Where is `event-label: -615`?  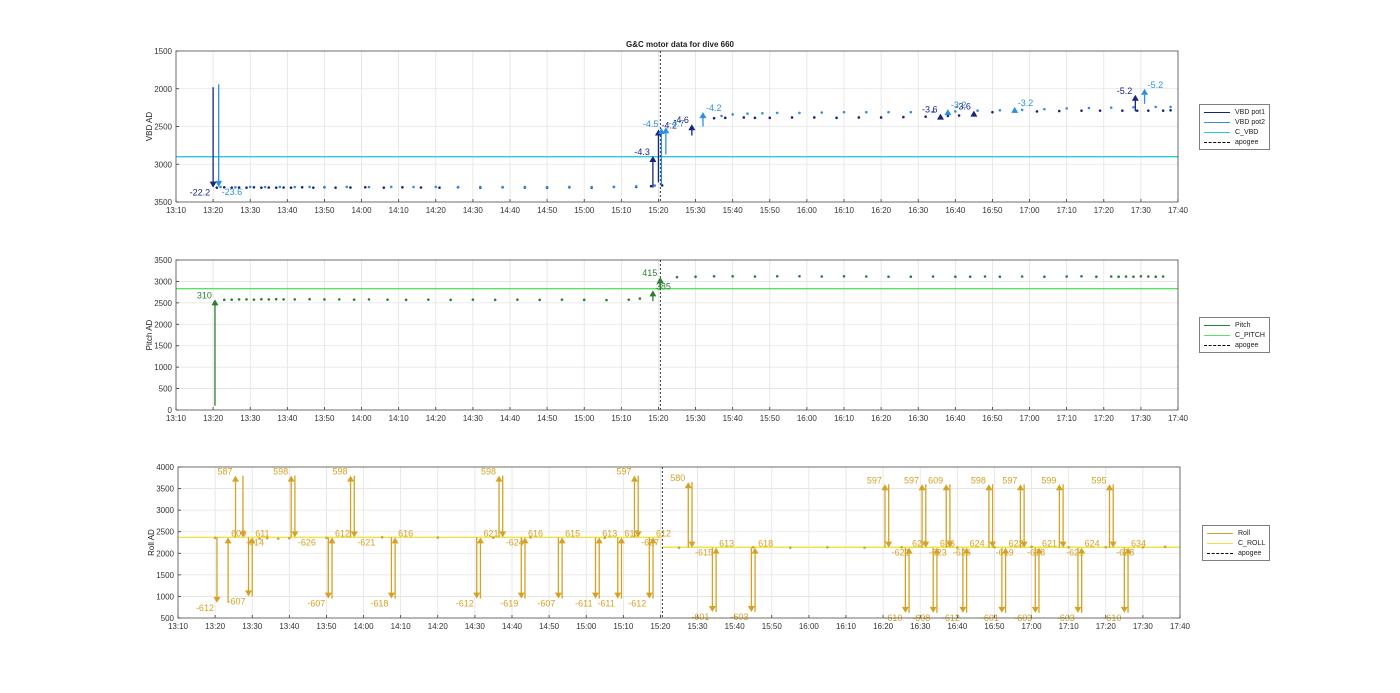 event-label: -615 is located at coordinates (704, 553).